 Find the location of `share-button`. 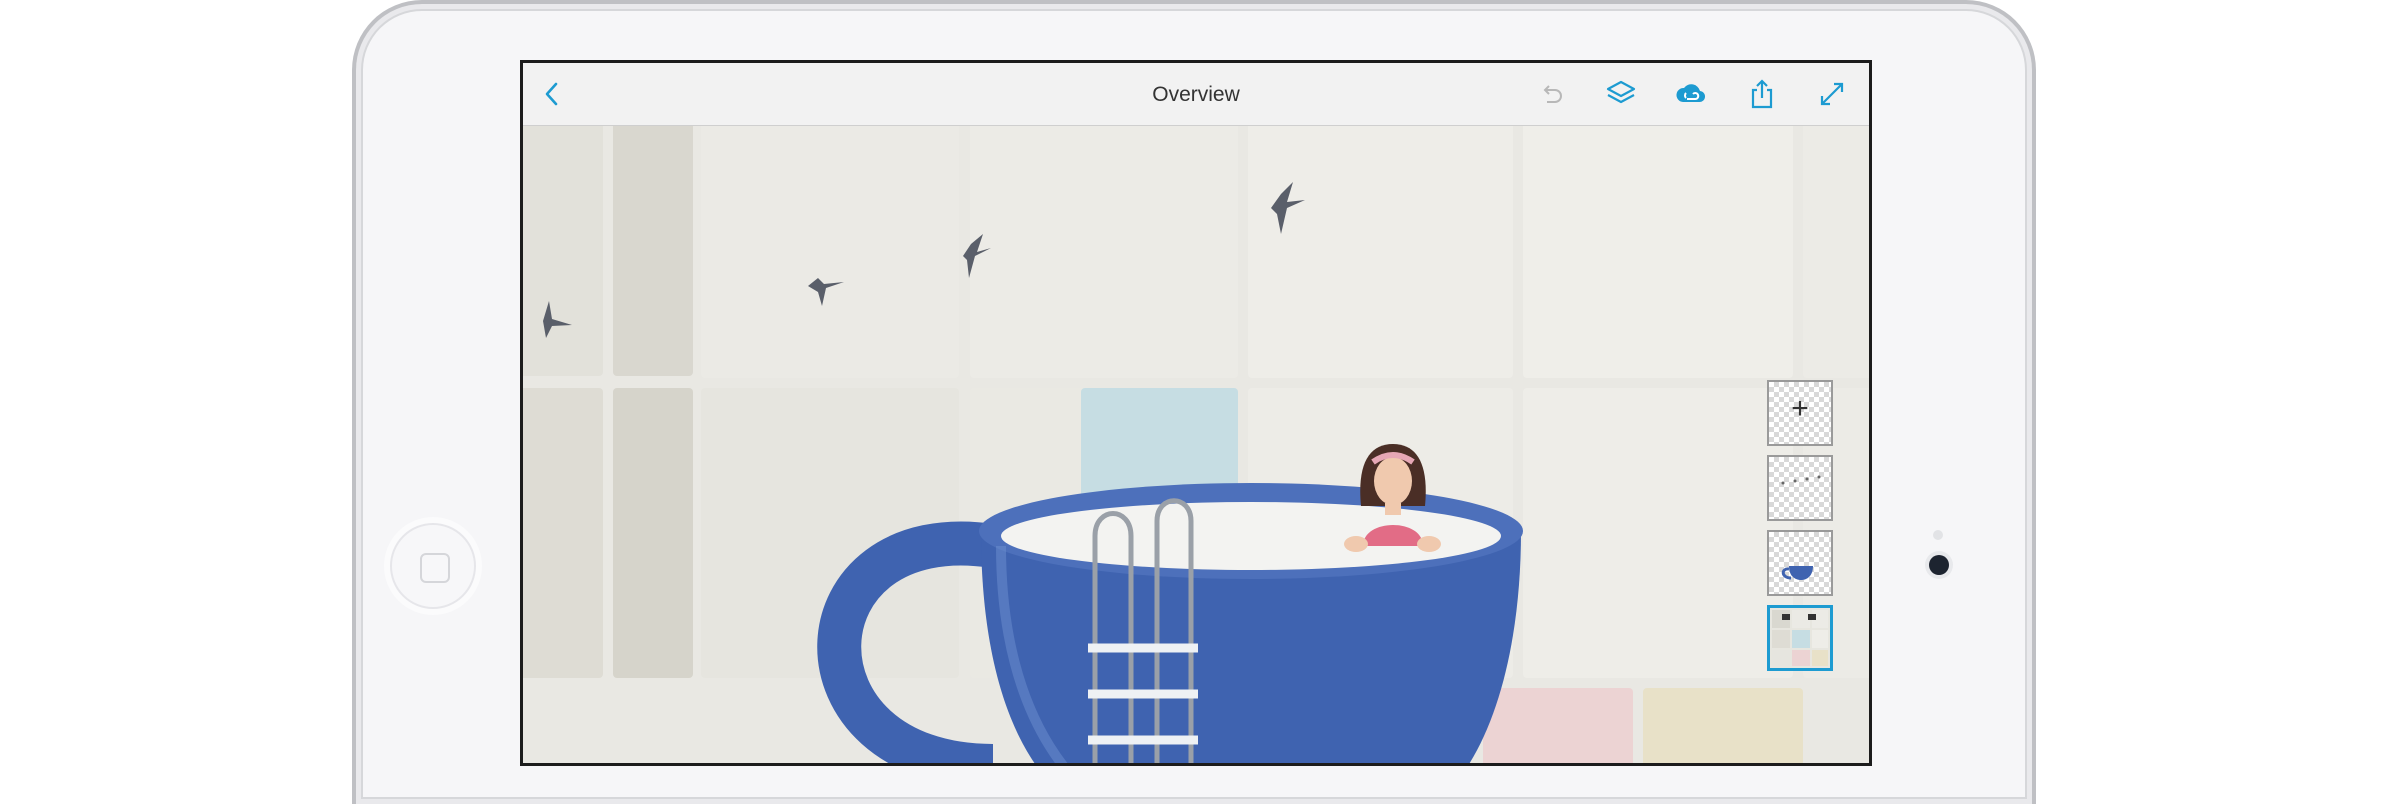

share-button is located at coordinates (1762, 94).